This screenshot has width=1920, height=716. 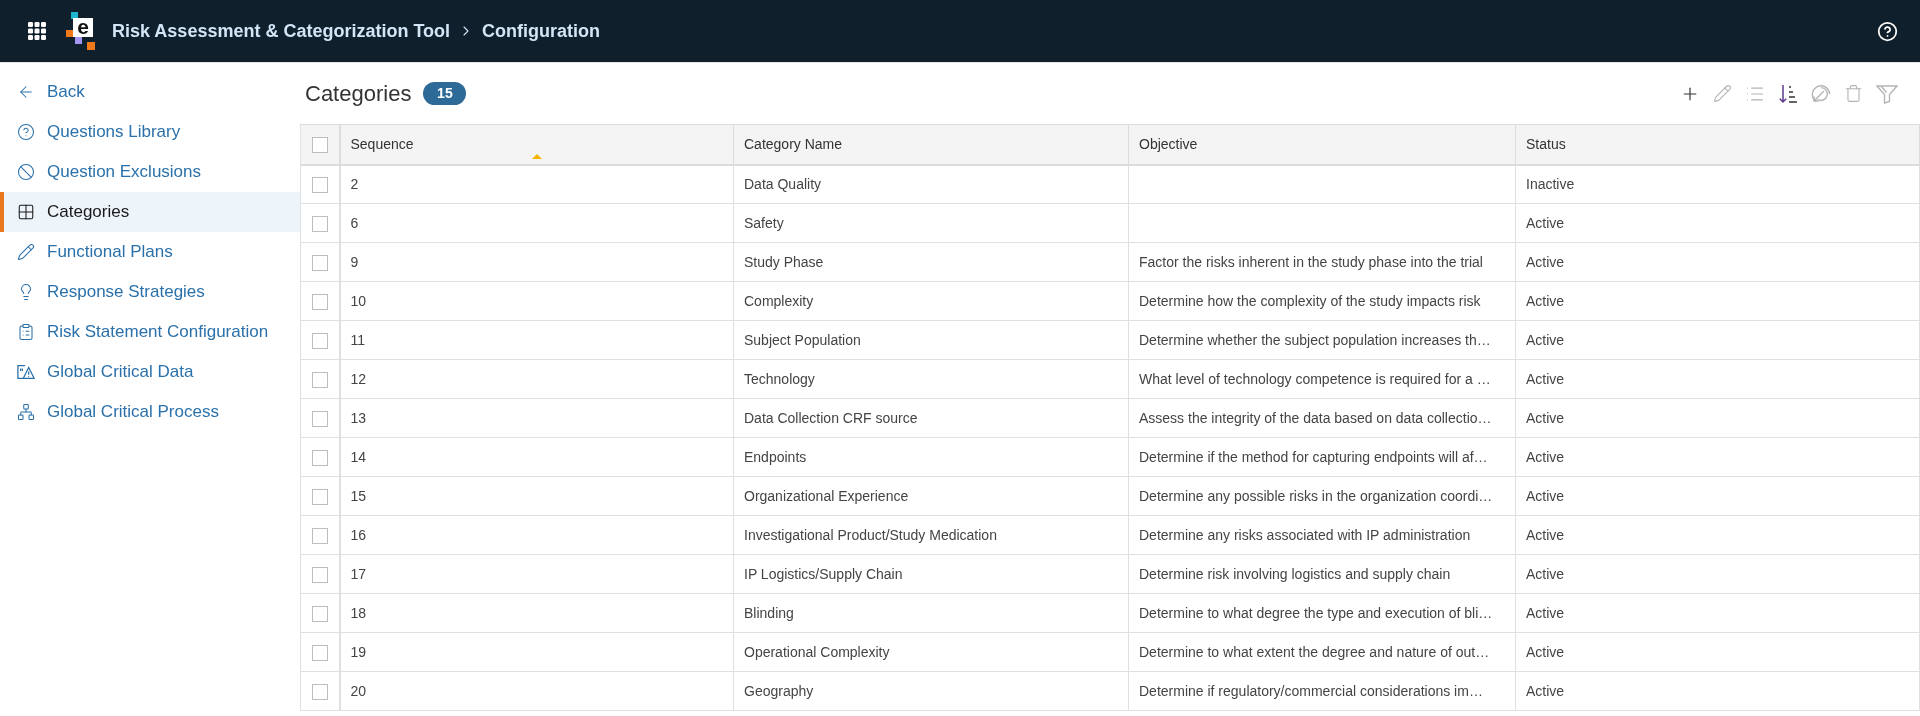 What do you see at coordinates (541, 31) in the screenshot?
I see `breadcrumb-current: Configuration` at bounding box center [541, 31].